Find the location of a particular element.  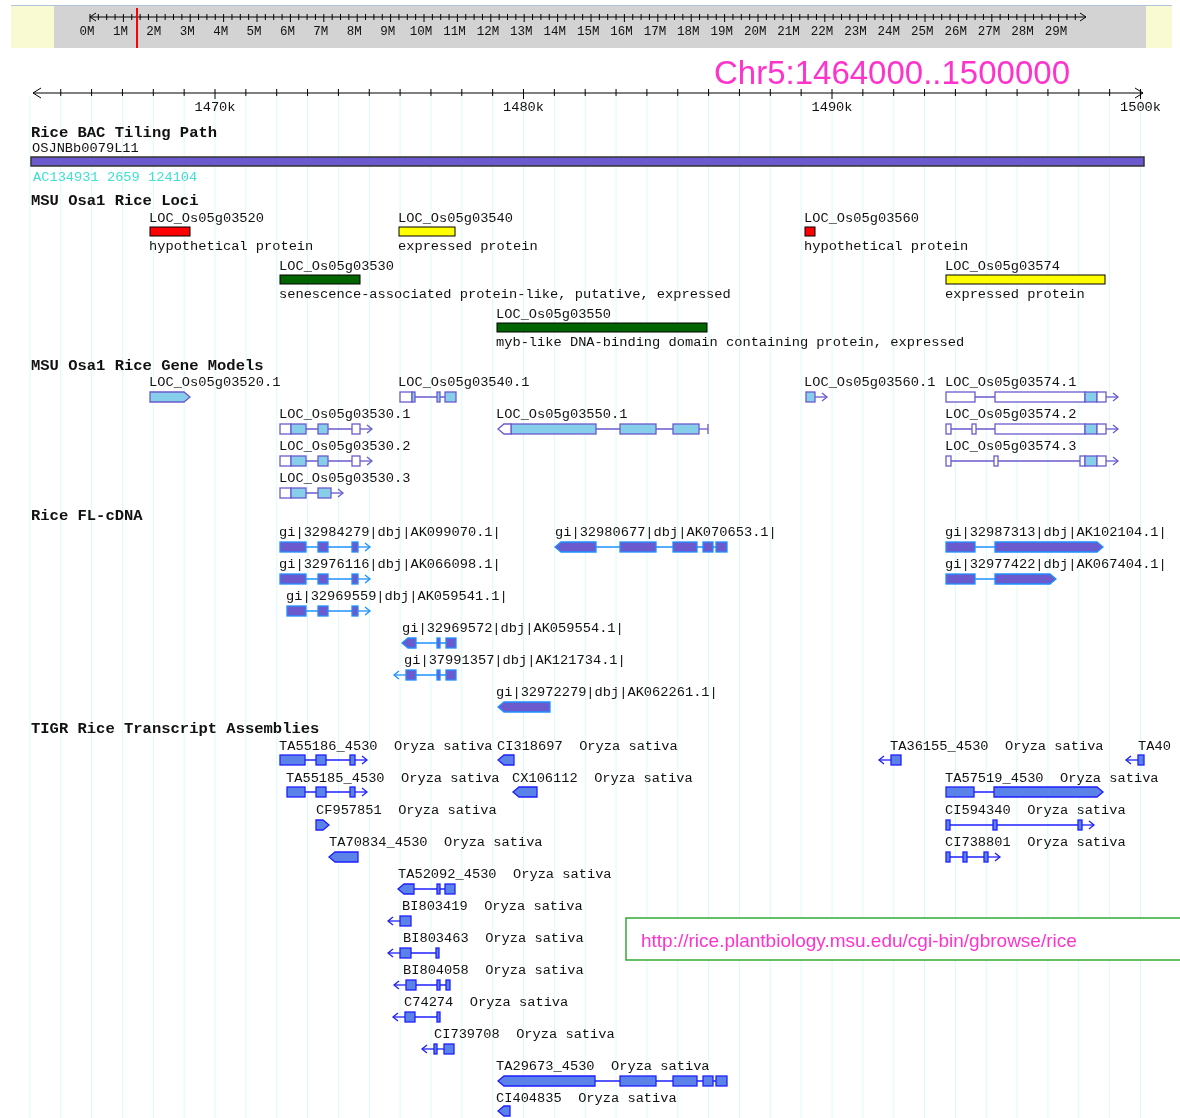

feature-label: gi|32969559|dbj|AK059541.1| is located at coordinates (397, 596).